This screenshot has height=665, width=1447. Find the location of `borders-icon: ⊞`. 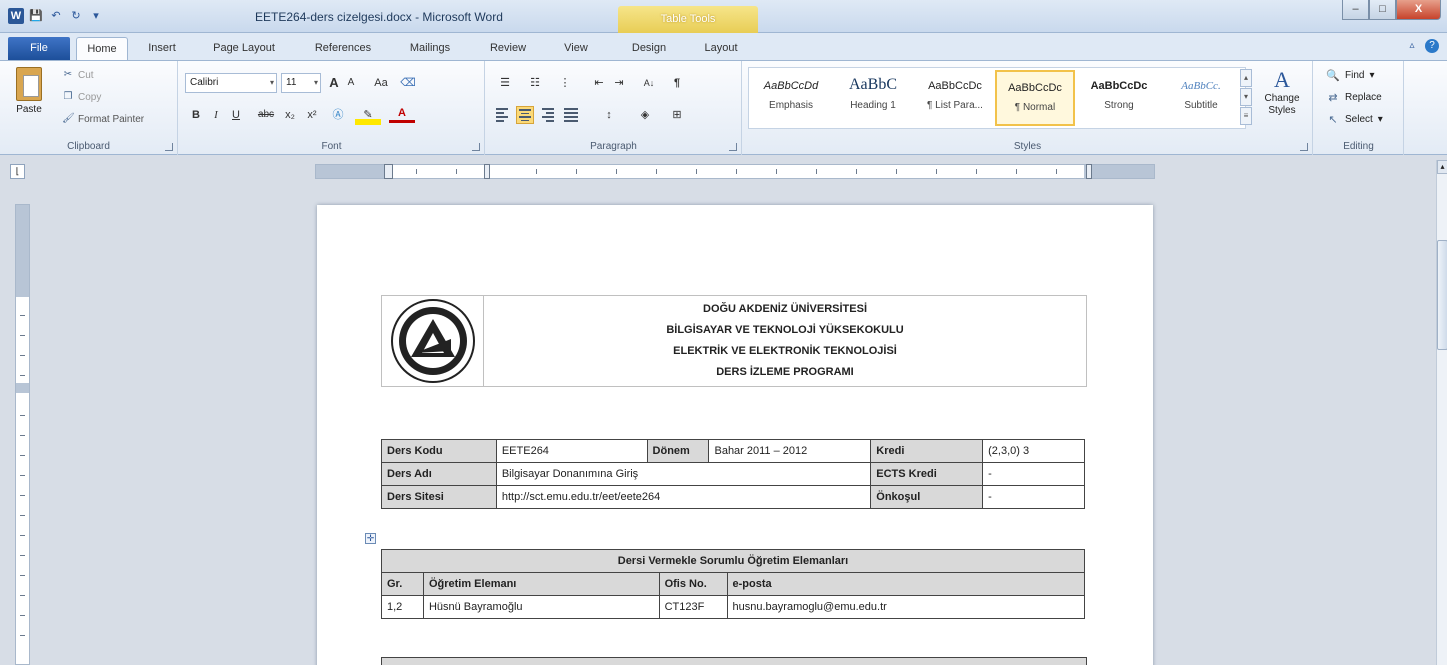

borders-icon: ⊞ is located at coordinates (677, 115).